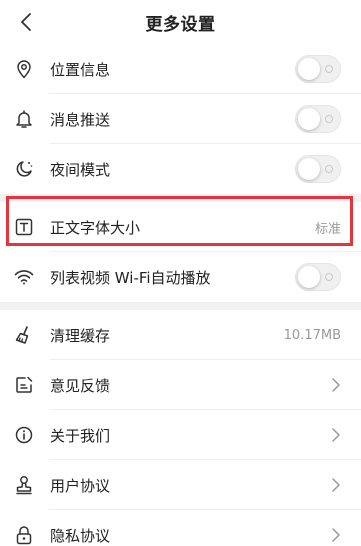 The height and width of the screenshot is (546, 361). What do you see at coordinates (24, 69) in the screenshot?
I see `location-pin-icon` at bounding box center [24, 69].